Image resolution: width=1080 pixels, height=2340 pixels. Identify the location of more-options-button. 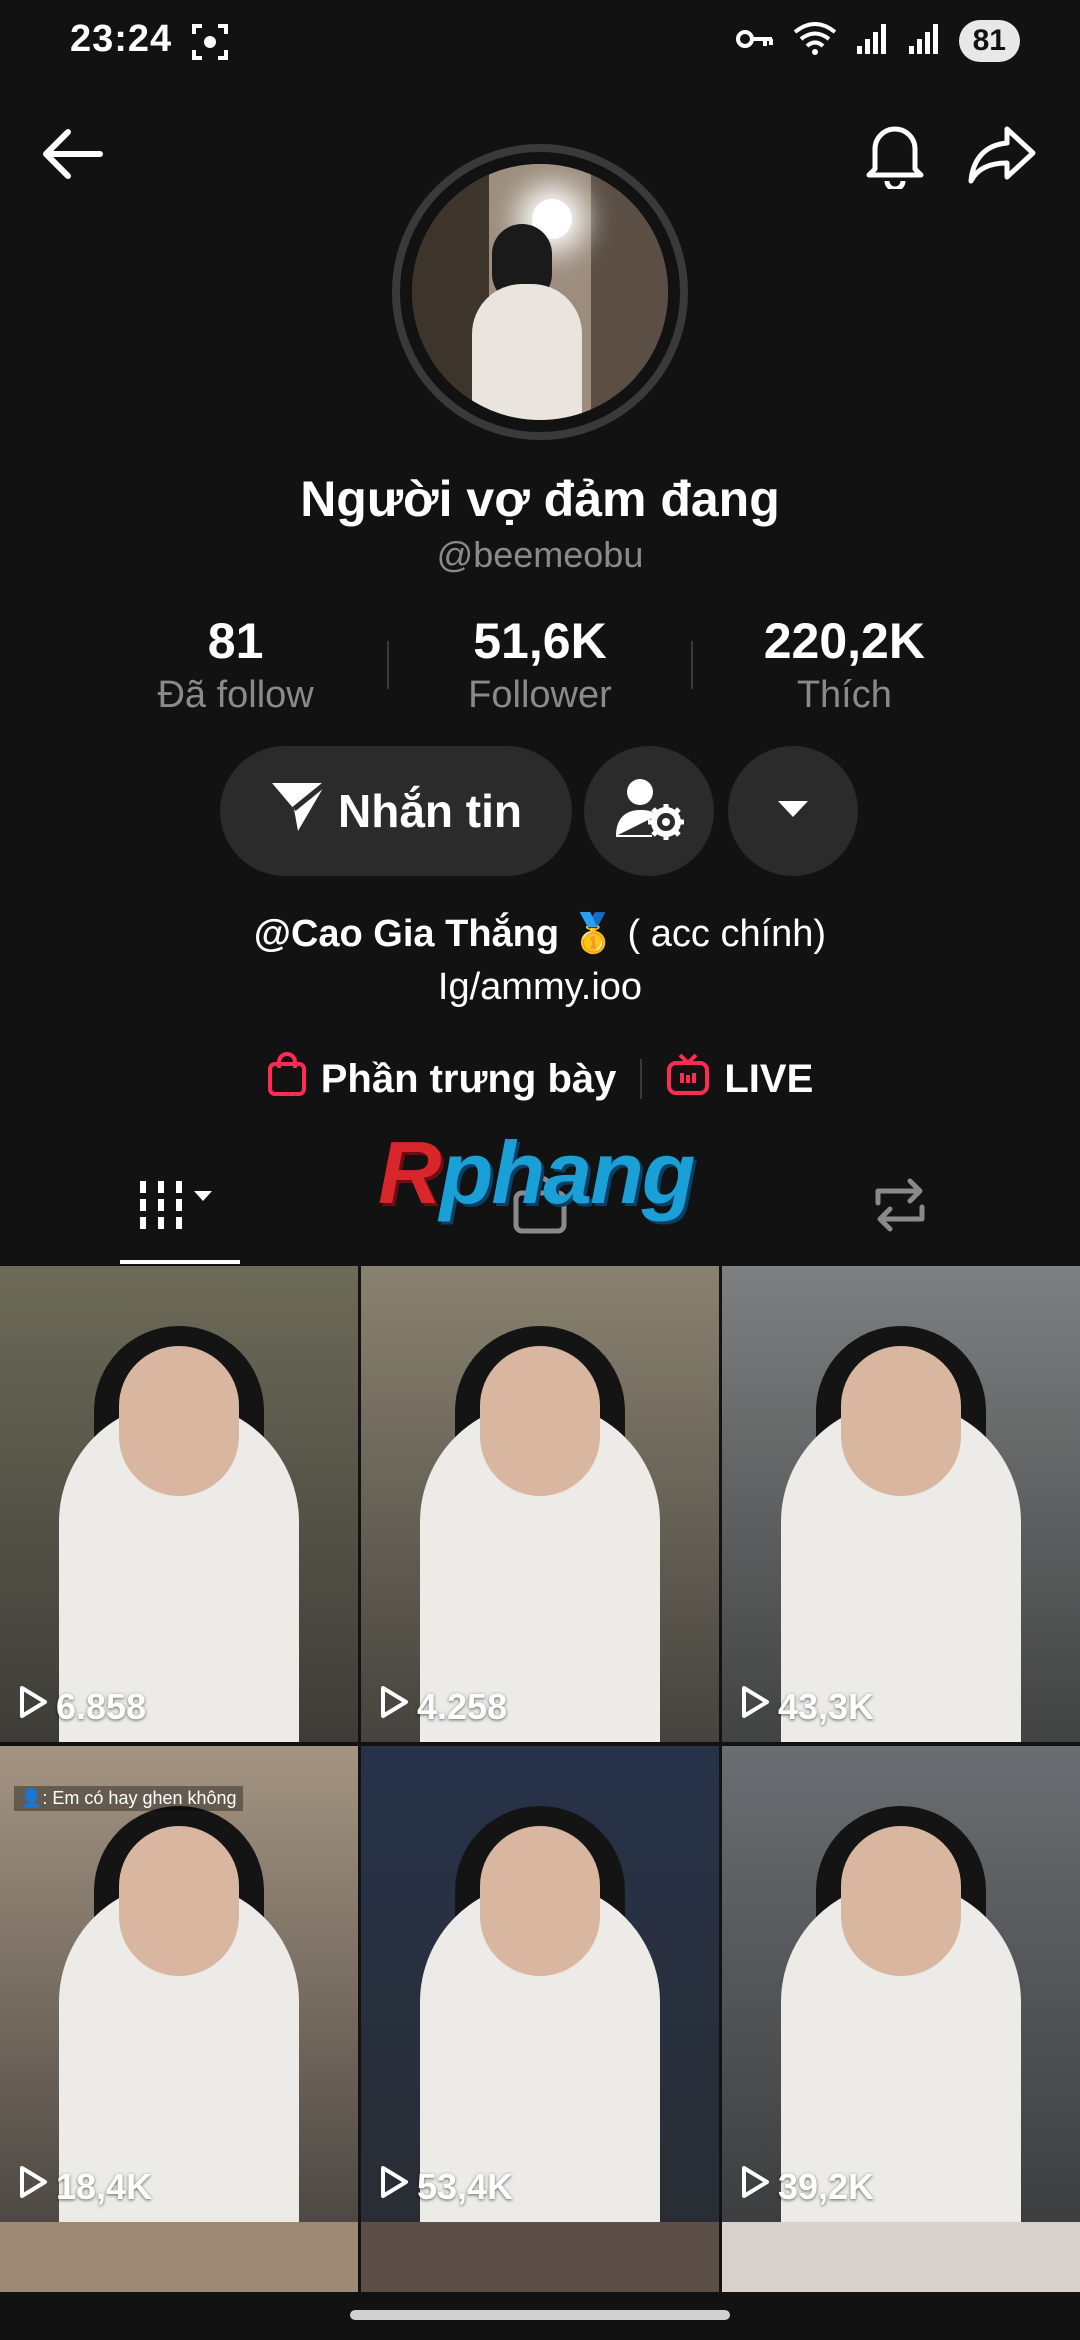
(793, 811).